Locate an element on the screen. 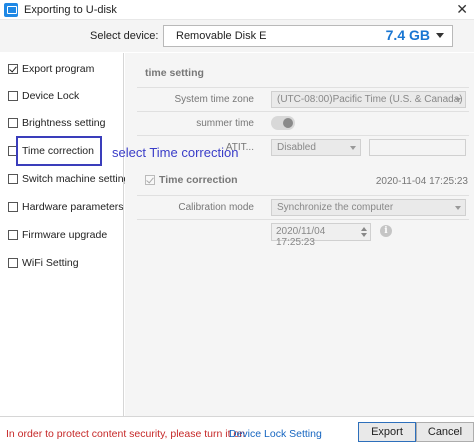  time-correction-label: Time correction is located at coordinates (198, 180).